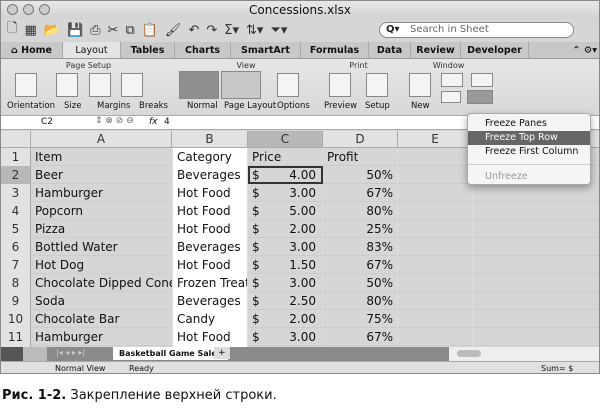 This screenshot has height=409, width=600. I want to click on sheet-nav-arrows-icon: |◂ ◂ ▸ ▸|, so click(70, 352).